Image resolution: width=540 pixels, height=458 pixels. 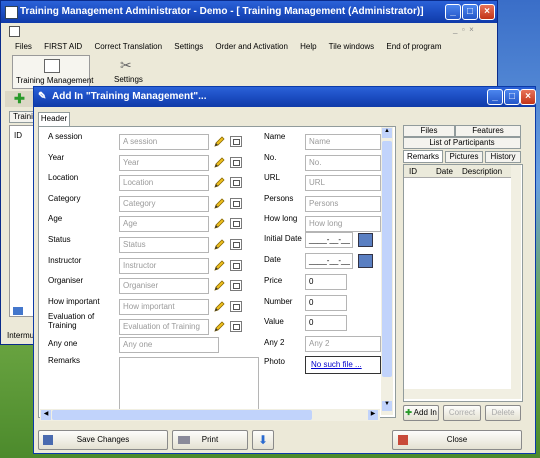 I want to click on dialog-minimize-icon: _, so click(x=495, y=97).